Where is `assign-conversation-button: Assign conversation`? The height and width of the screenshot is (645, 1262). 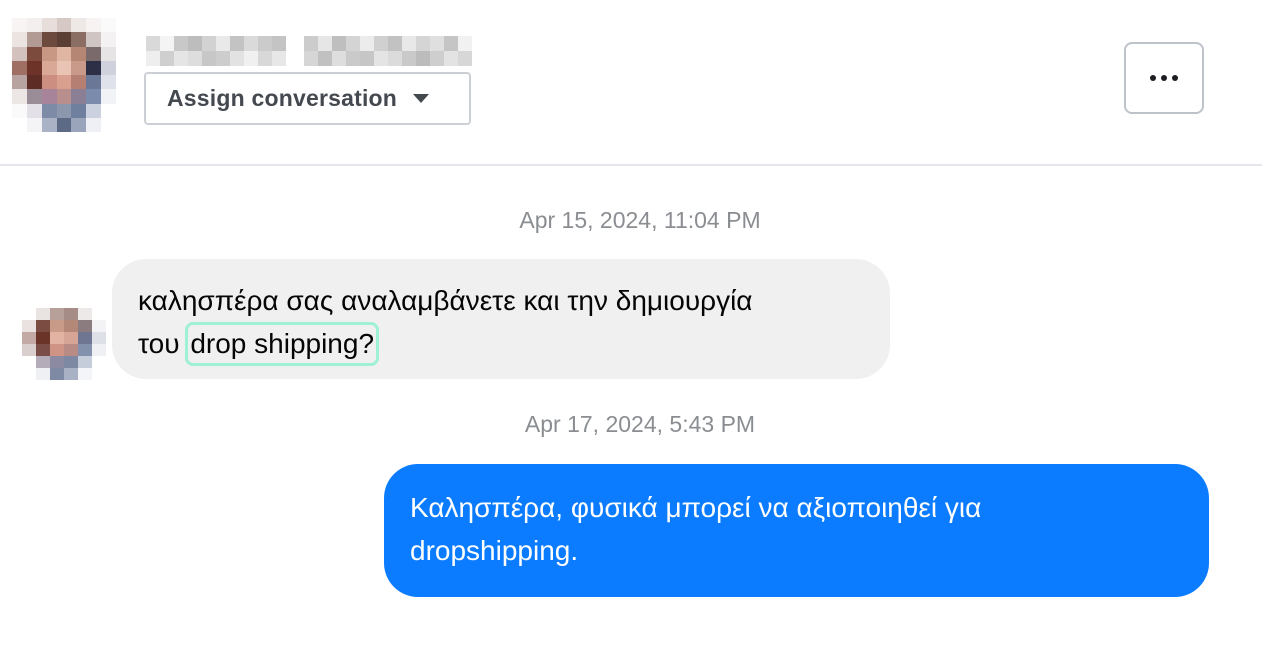 assign-conversation-button: Assign conversation is located at coordinates (307, 98).